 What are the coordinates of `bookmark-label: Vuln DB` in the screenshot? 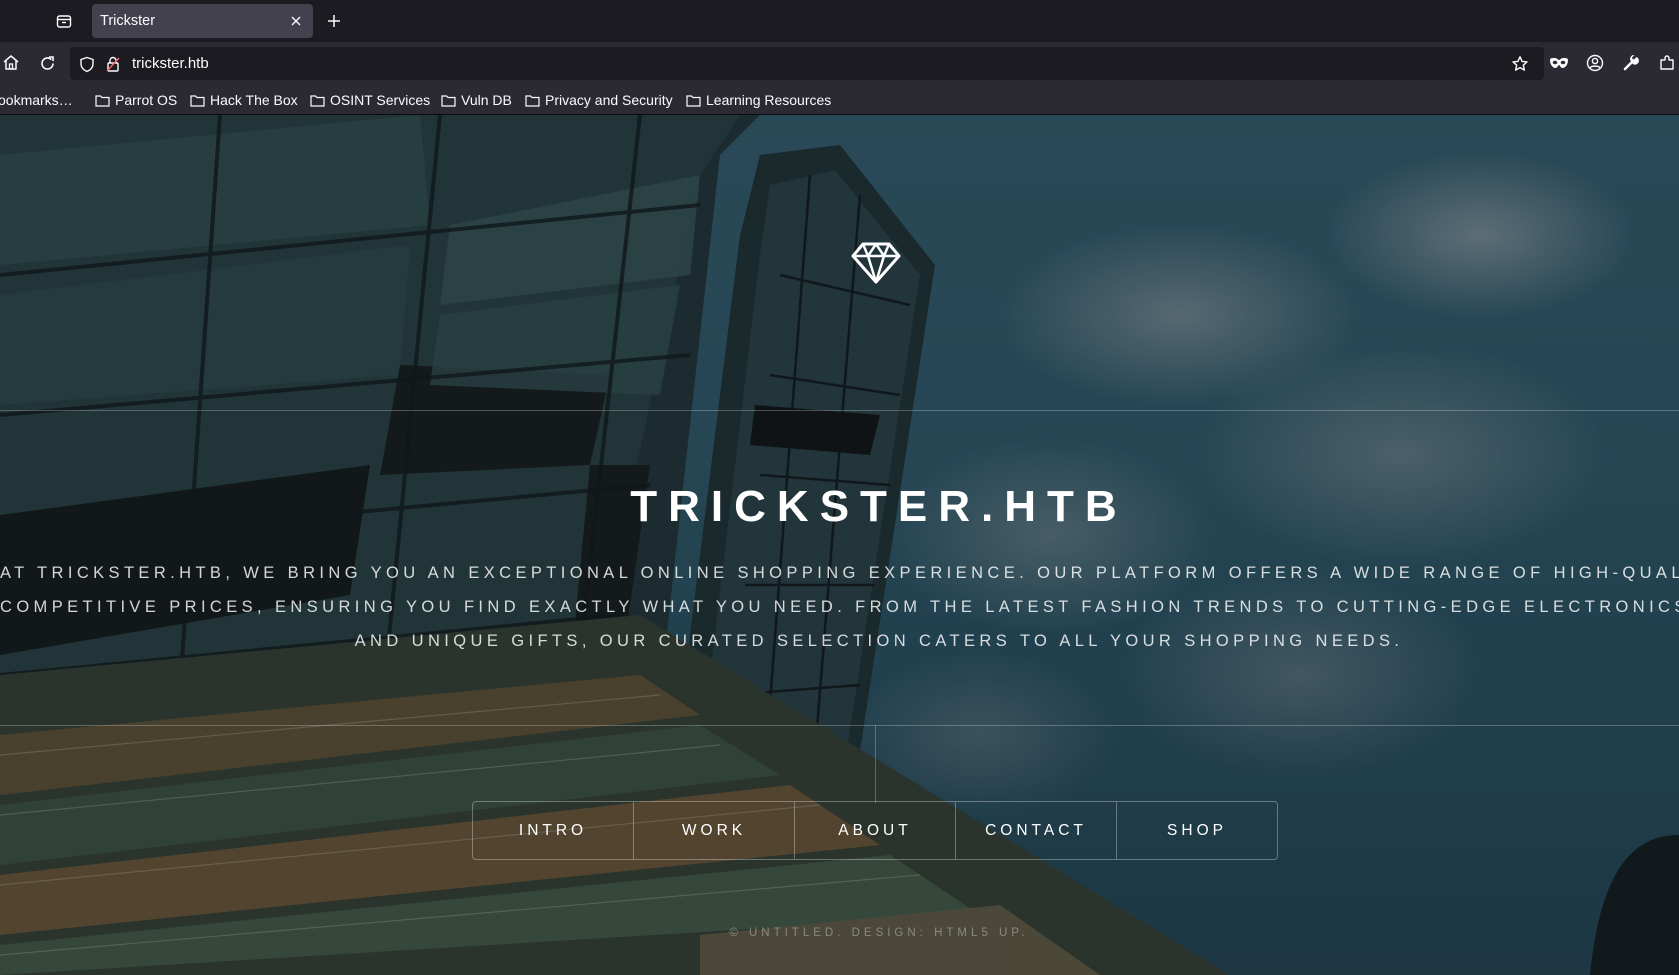 It's located at (486, 100).